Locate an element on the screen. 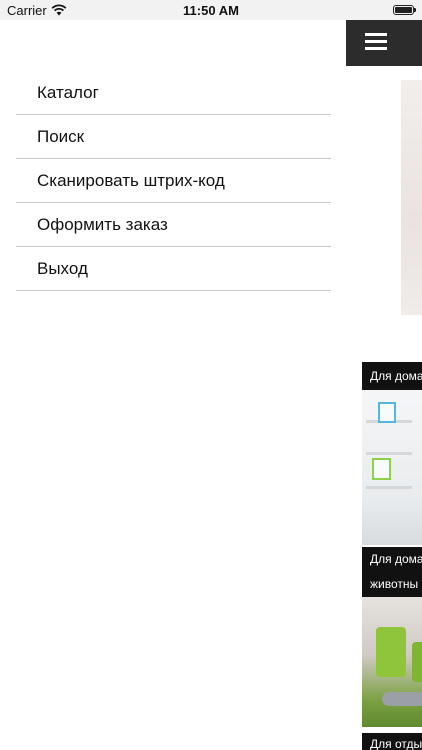 The image size is (422, 750). category-card: Для отды is located at coordinates (392, 741).